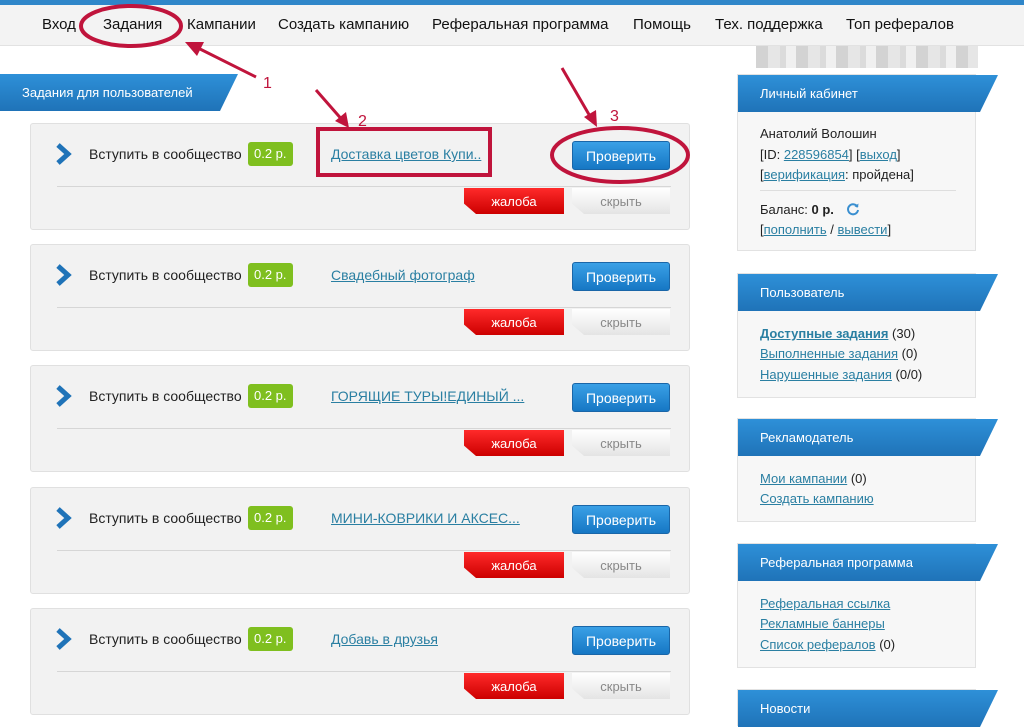 This screenshot has height=727, width=1024. Describe the element at coordinates (868, 562) in the screenshot. I see `referral-panel-title: Реферальная программа` at that location.